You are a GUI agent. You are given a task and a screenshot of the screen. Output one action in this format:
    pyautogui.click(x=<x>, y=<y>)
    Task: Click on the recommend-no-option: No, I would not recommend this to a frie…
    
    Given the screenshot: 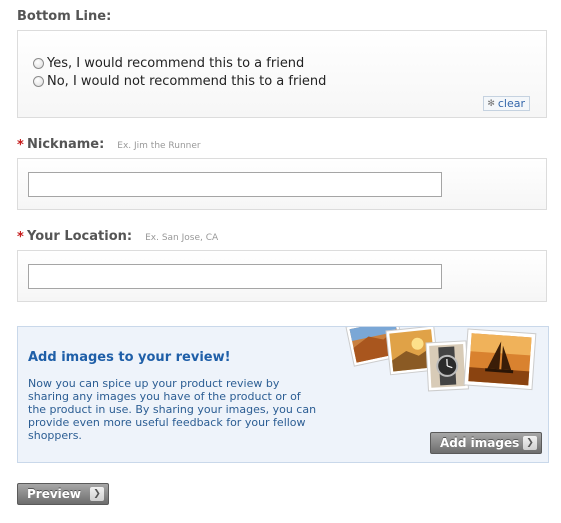 What is the action you would take?
    pyautogui.click(x=179, y=81)
    